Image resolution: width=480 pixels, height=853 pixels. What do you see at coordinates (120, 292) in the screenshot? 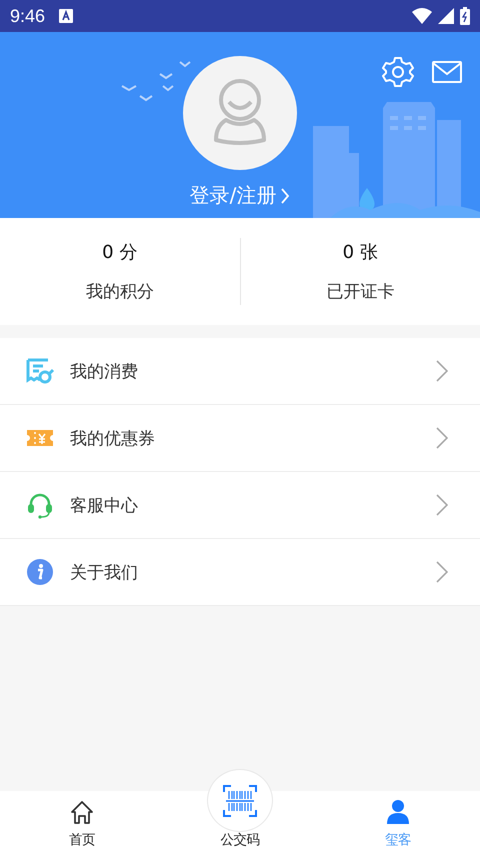
I see `stat-label: 我的积分` at bounding box center [120, 292].